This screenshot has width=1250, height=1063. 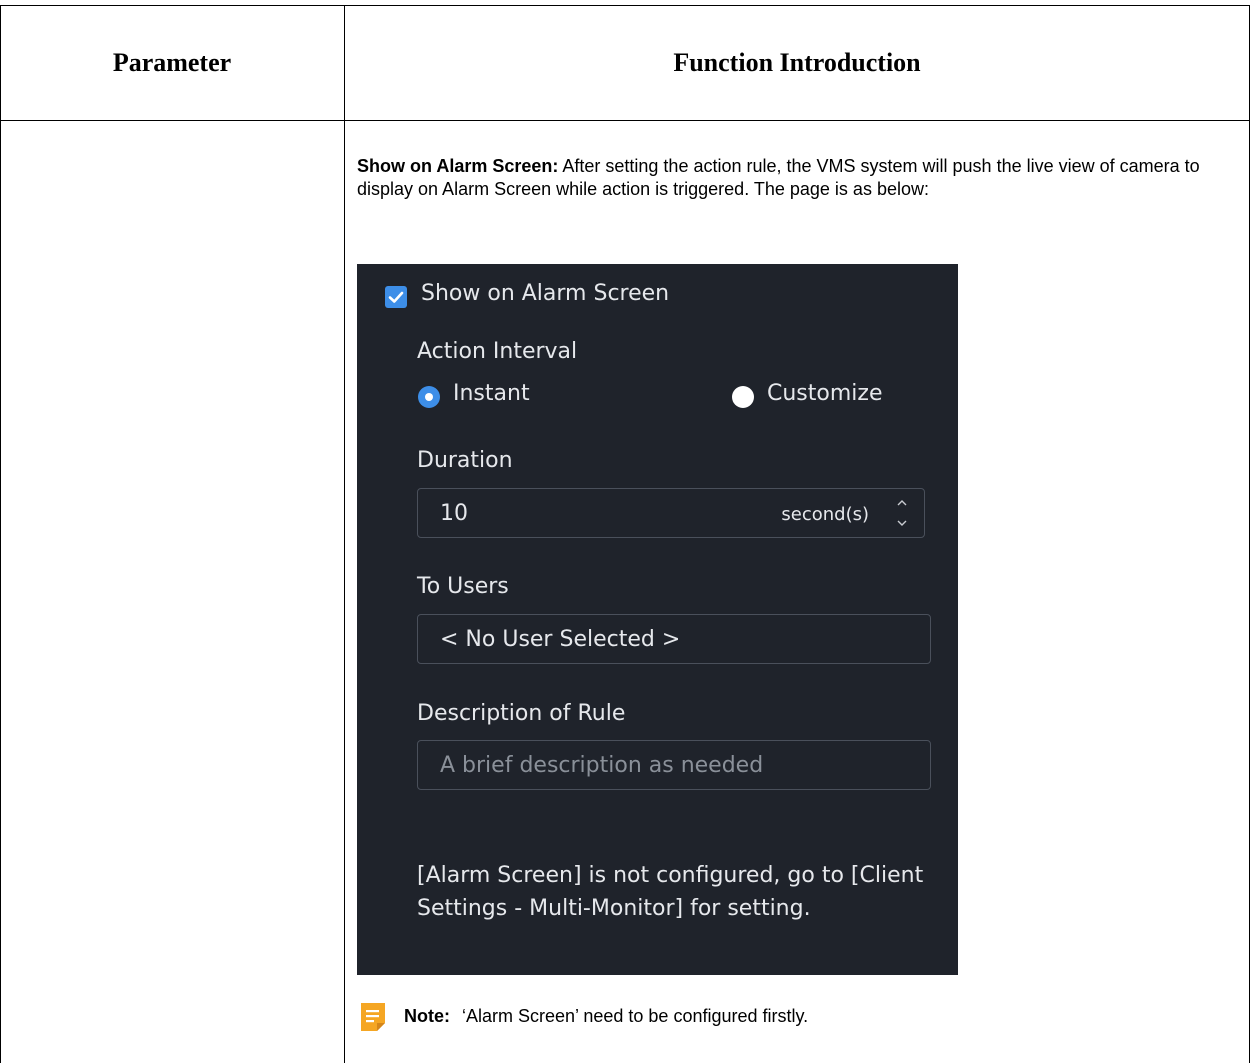 What do you see at coordinates (497, 351) in the screenshot?
I see `action-interval-label: Action Interval` at bounding box center [497, 351].